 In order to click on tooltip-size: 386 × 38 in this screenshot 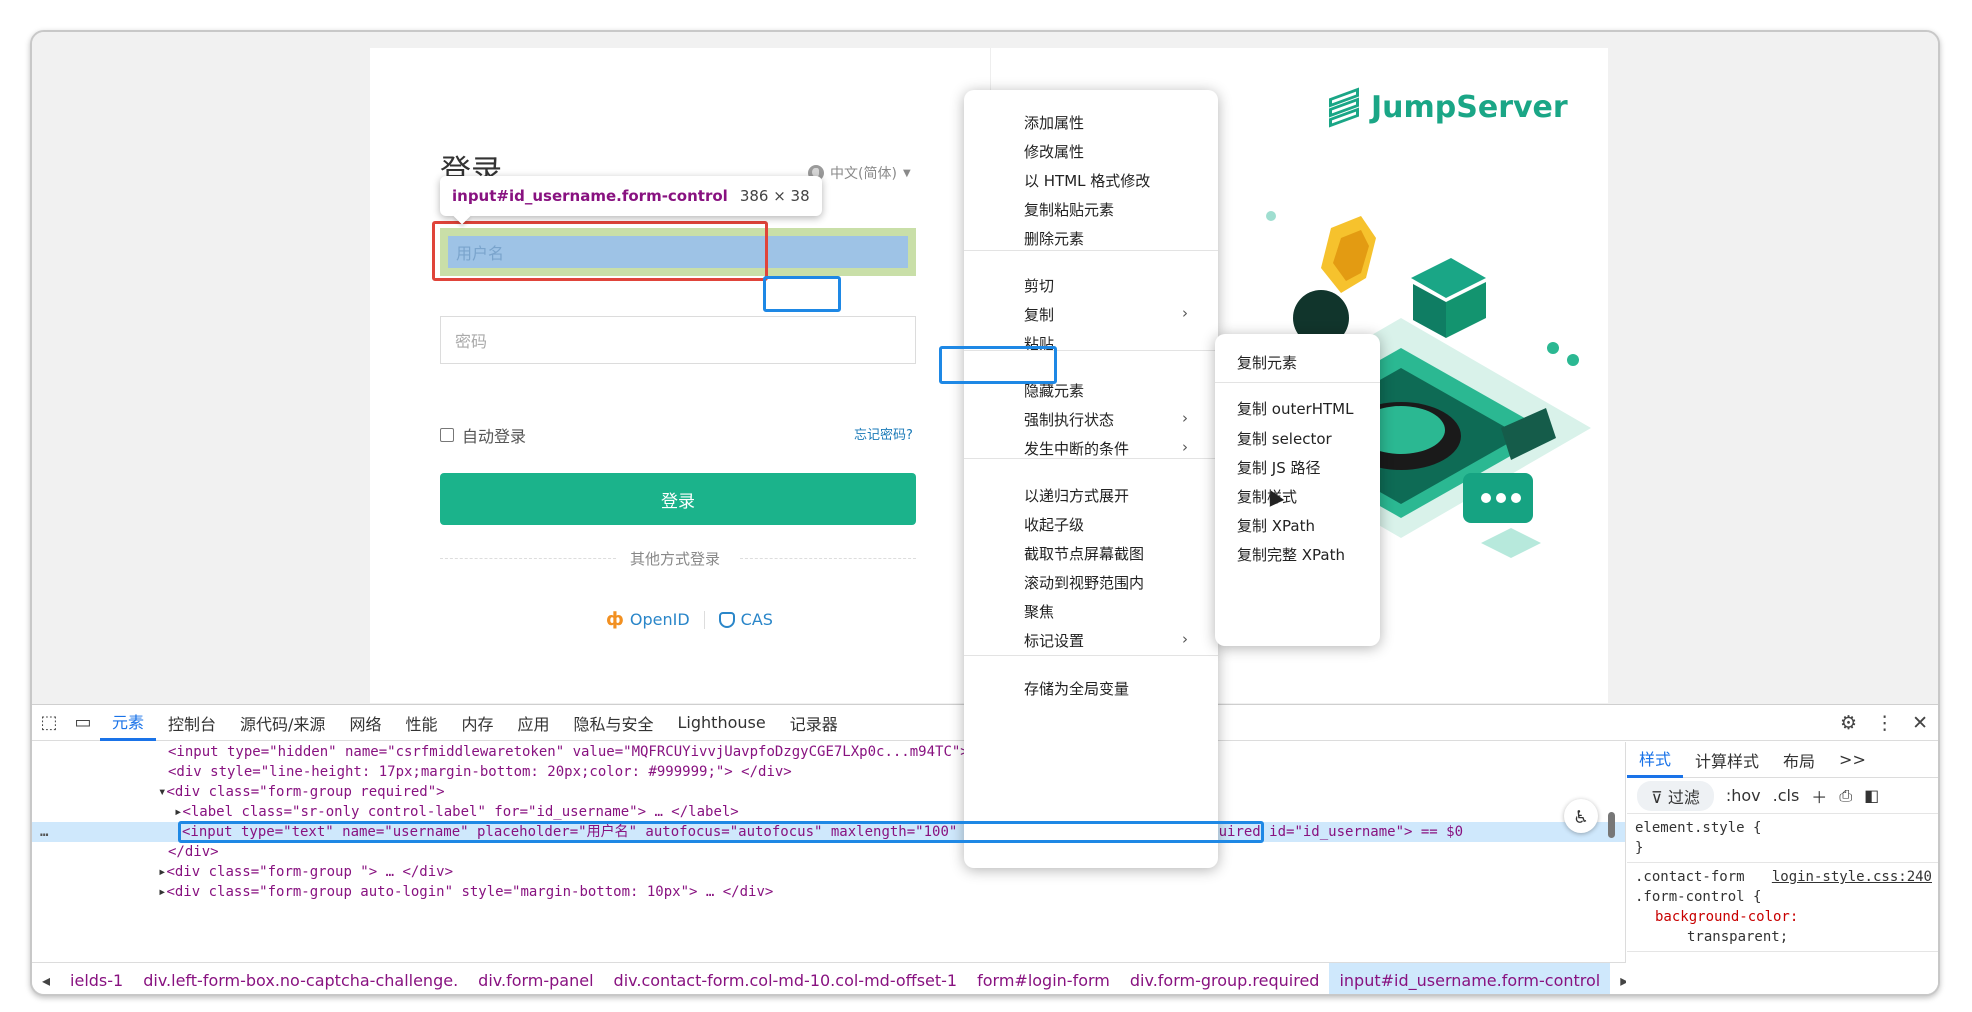, I will do `click(774, 196)`.